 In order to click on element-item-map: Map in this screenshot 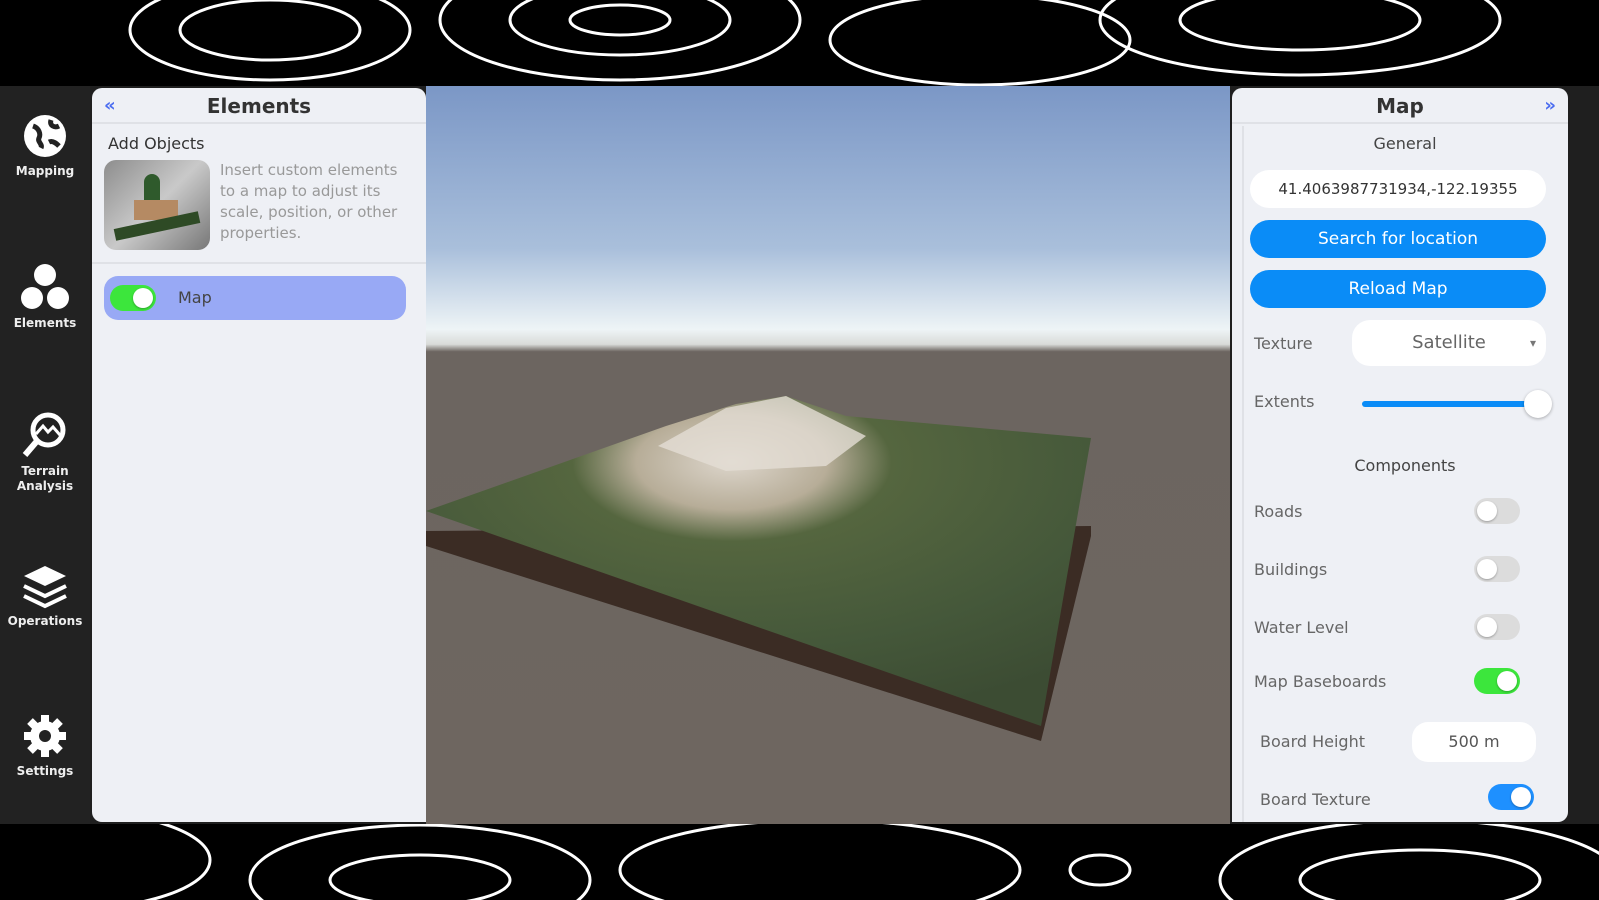, I will do `click(255, 298)`.